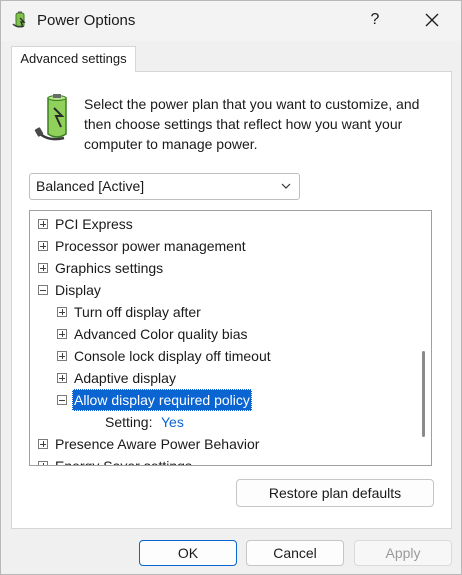 The image size is (462, 575). What do you see at coordinates (295, 553) in the screenshot?
I see `cancel-button: Cancel` at bounding box center [295, 553].